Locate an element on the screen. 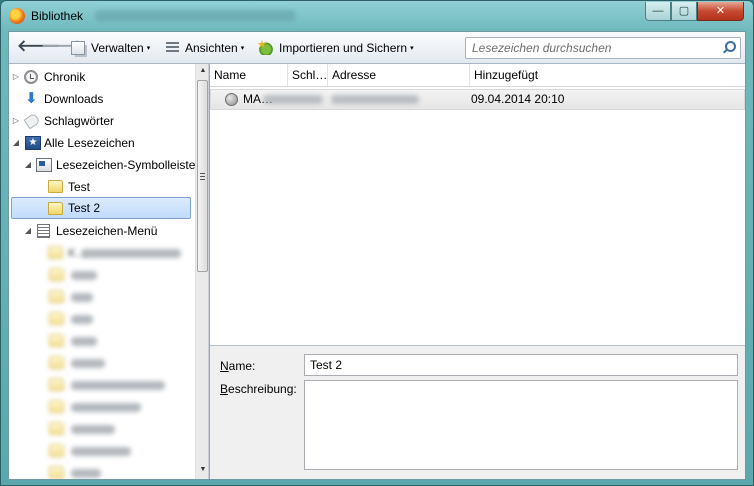 The height and width of the screenshot is (486, 754). table-row: MA… 09.04.2014 20:10 is located at coordinates (477, 99).